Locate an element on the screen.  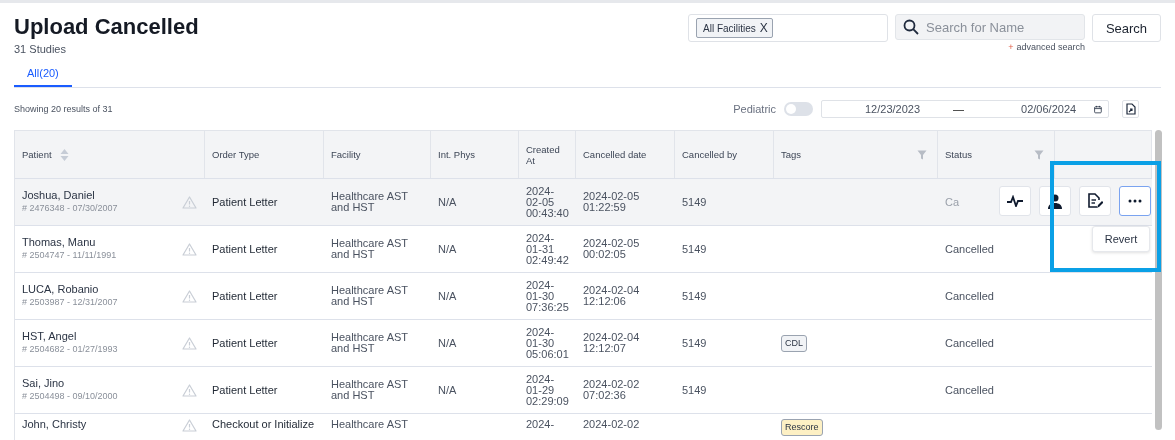
column-header: Created At is located at coordinates (543, 154).